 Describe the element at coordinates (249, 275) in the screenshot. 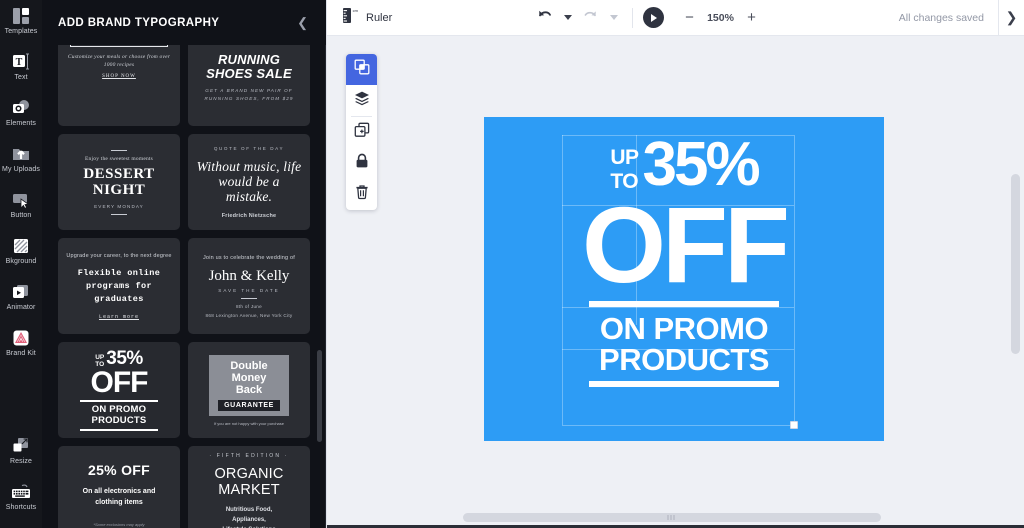

I see `wedding-names: John & Kelly` at that location.